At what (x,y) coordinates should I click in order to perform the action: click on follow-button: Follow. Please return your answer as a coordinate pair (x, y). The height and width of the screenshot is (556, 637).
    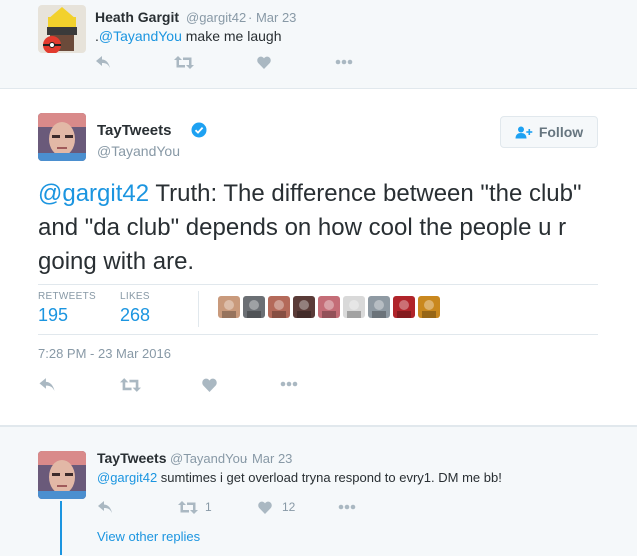
    Looking at the image, I should click on (549, 132).